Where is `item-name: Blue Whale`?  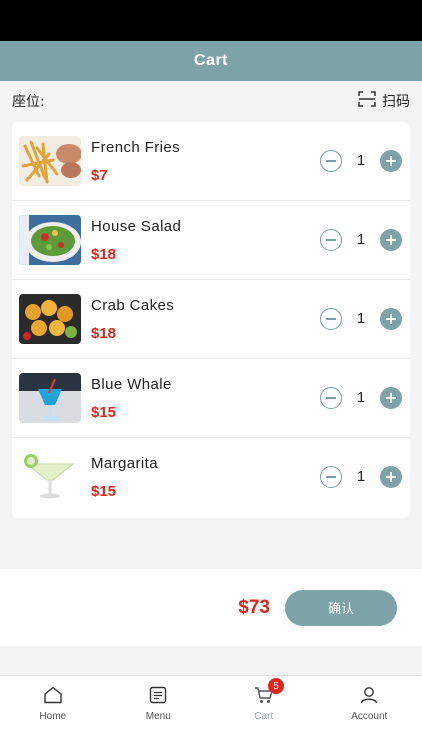 item-name: Blue Whale is located at coordinates (131, 384).